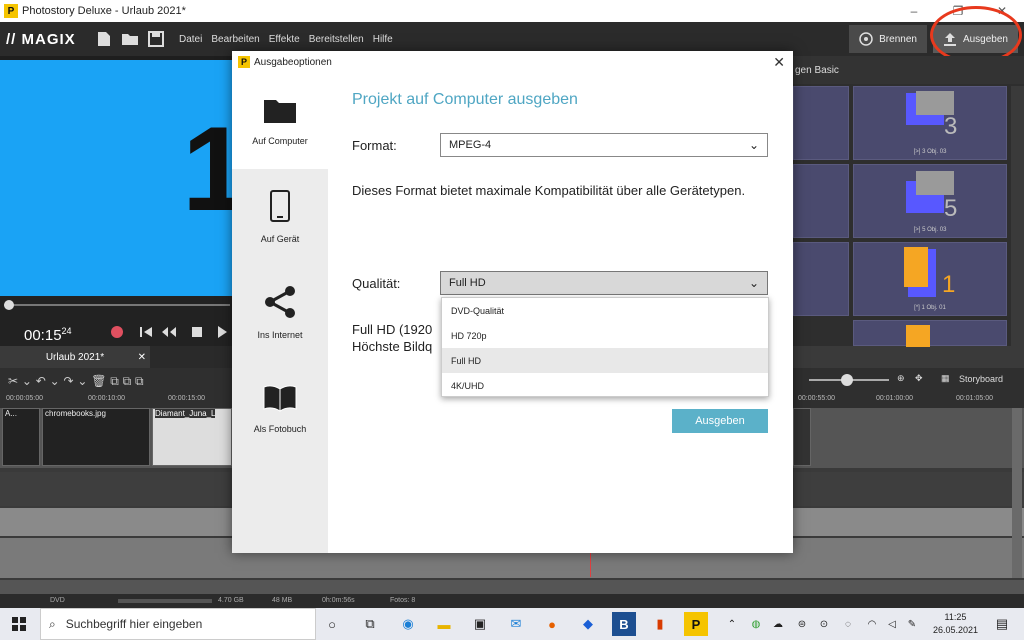  What do you see at coordinates (588, 624) in the screenshot?
I see `dropbox-icon: ◆` at bounding box center [588, 624].